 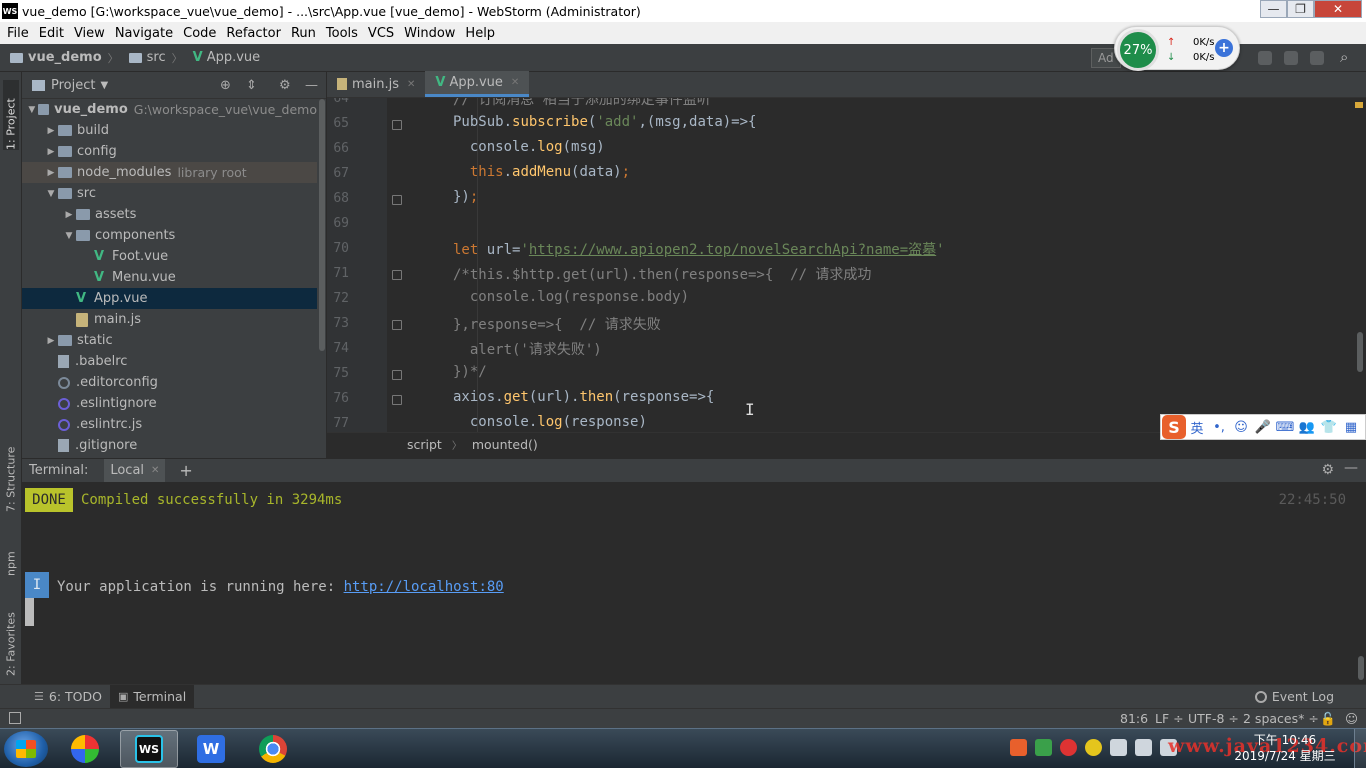 What do you see at coordinates (1219, 427) in the screenshot?
I see `ime-punctuation-icon: •,` at bounding box center [1219, 427].